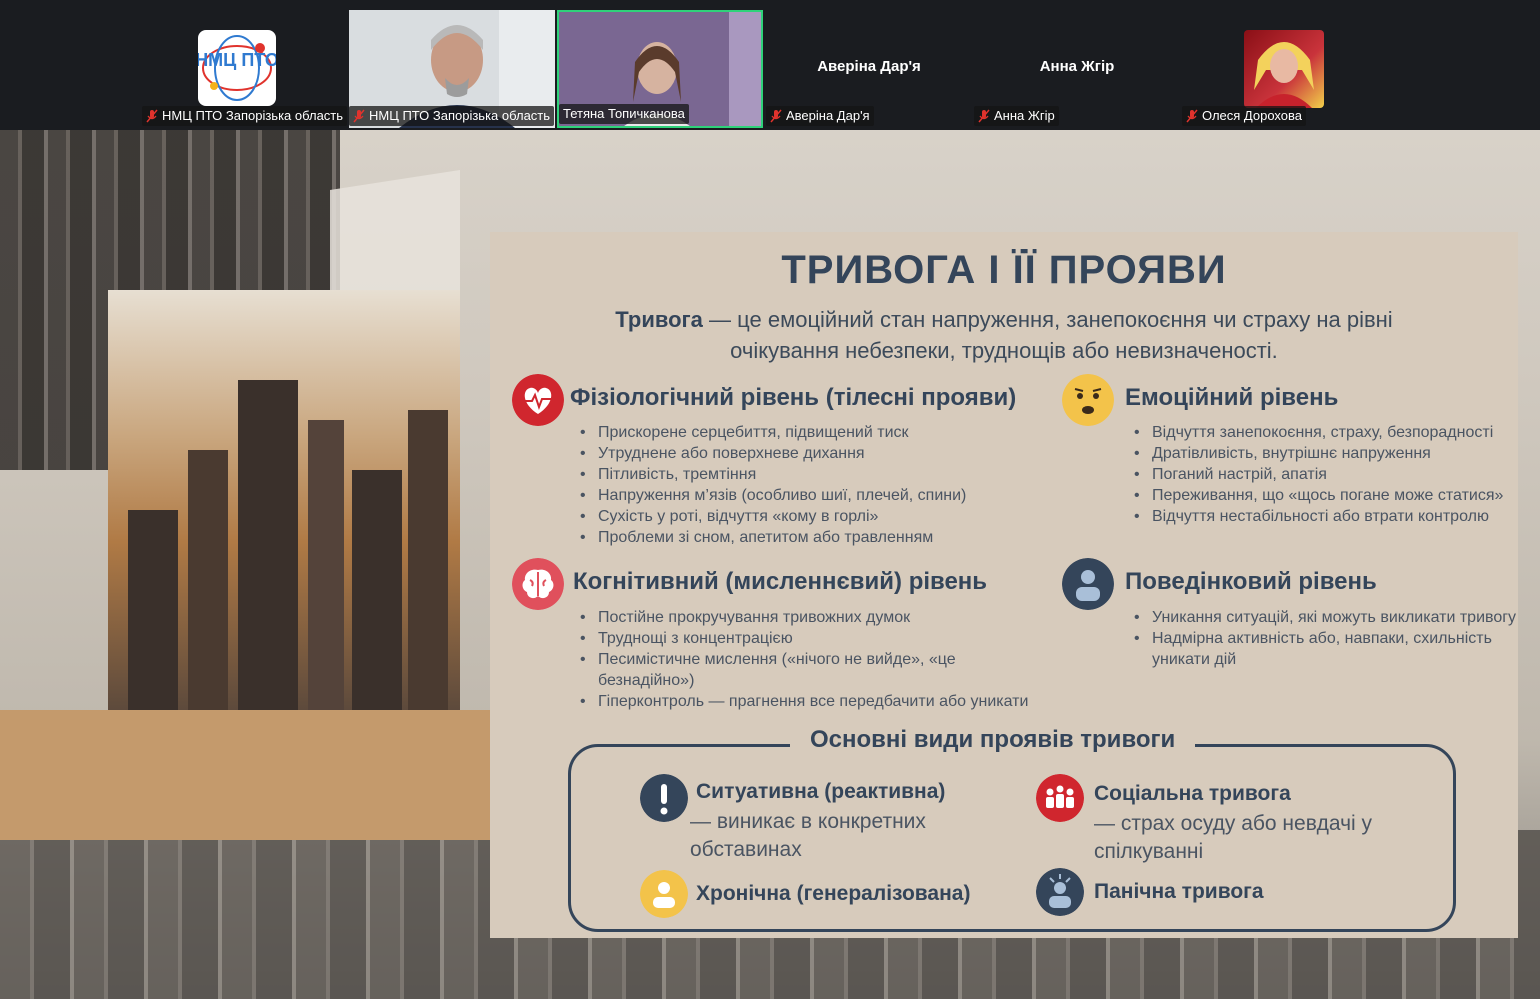 The height and width of the screenshot is (999, 1540). What do you see at coordinates (1233, 837) in the screenshot?
I see `kind-desc-social: — страх осуду або невдачі у спілкуванні` at bounding box center [1233, 837].